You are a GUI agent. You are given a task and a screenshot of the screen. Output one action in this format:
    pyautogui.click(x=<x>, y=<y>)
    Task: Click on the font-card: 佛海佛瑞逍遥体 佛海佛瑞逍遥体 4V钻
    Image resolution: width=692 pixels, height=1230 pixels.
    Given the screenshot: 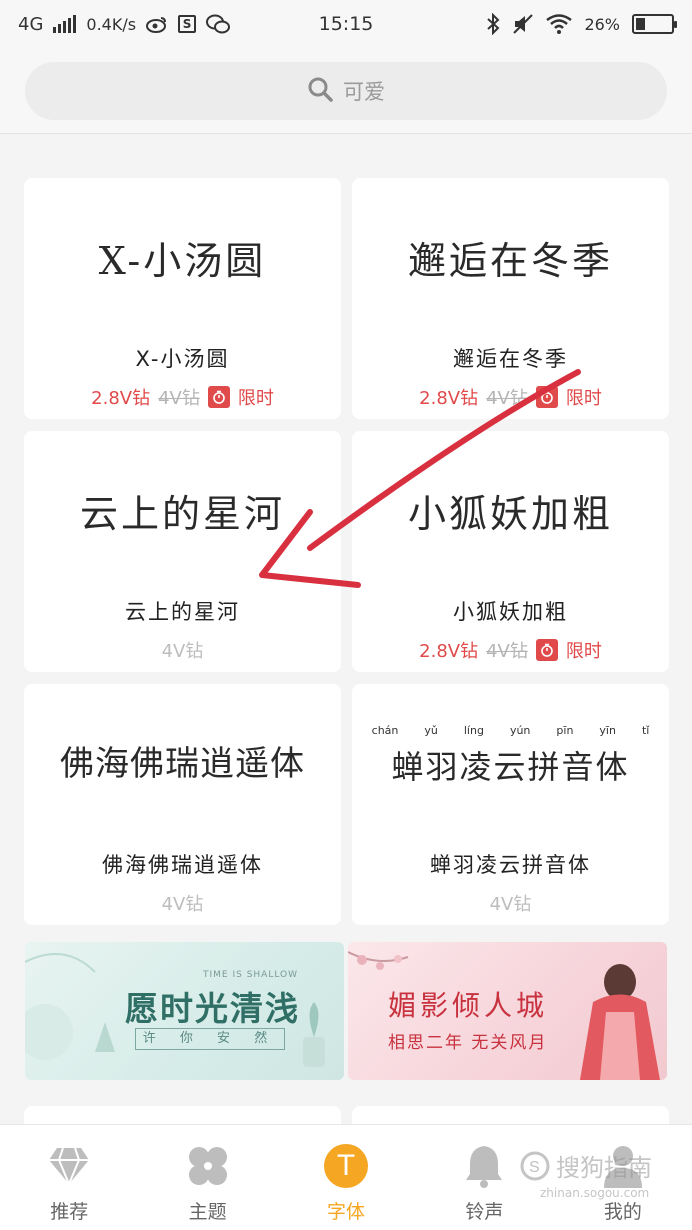 What is the action you would take?
    pyautogui.click(x=182, y=804)
    